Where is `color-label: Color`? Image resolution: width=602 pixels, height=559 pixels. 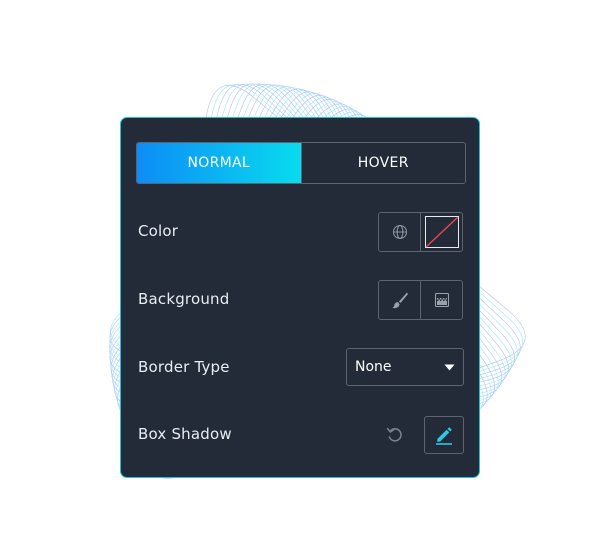 color-label: Color is located at coordinates (158, 231).